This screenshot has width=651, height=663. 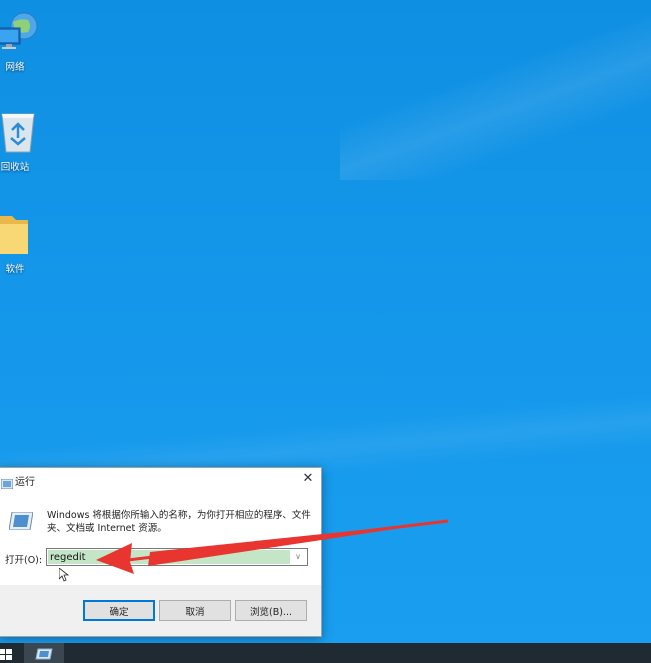 What do you see at coordinates (24, 560) in the screenshot?
I see `open-label: 打开(O):` at bounding box center [24, 560].